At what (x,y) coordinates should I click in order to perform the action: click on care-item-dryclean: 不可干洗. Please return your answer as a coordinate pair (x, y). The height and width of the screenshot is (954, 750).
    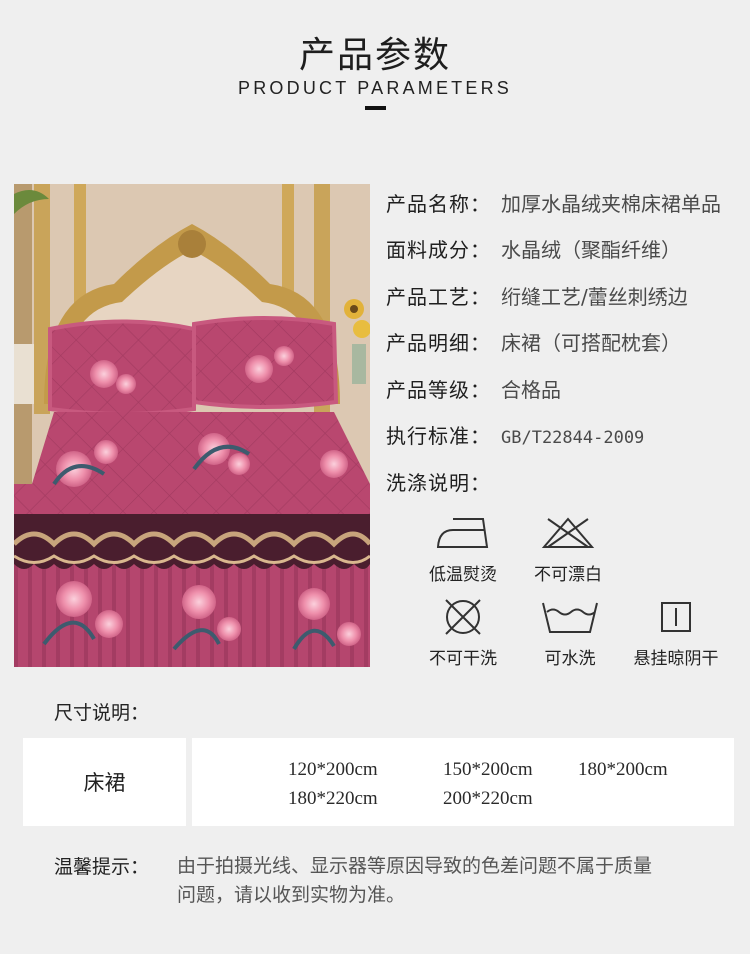
    Looking at the image, I should click on (463, 631).